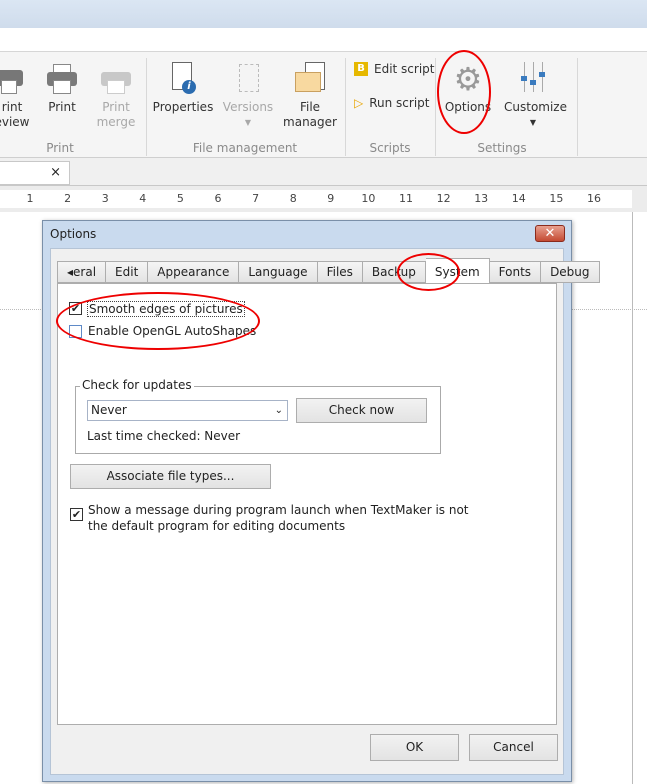 The height and width of the screenshot is (784, 647). What do you see at coordinates (464, 92) in the screenshot?
I see `annotation-circle-options` at bounding box center [464, 92].